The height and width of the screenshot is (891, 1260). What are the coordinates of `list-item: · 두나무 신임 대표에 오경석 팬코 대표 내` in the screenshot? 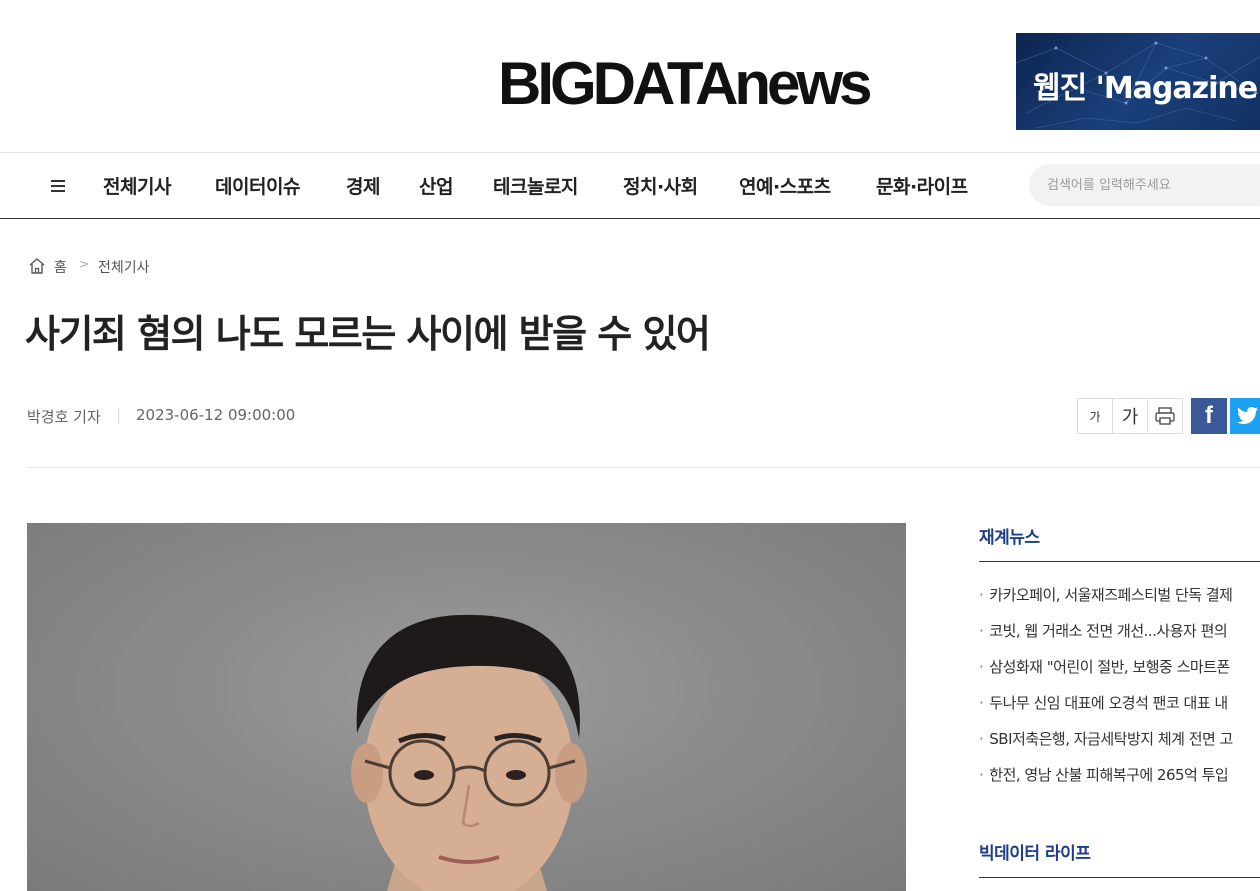 It's located at (1119, 710).